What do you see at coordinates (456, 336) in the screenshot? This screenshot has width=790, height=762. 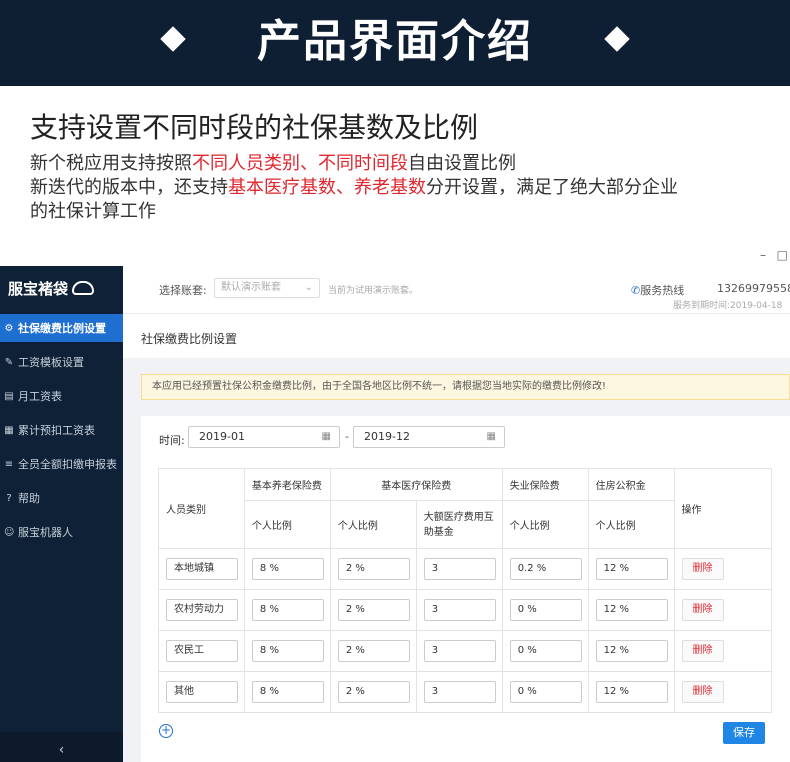 I see `page-header: 社保缴费比例设置` at bounding box center [456, 336].